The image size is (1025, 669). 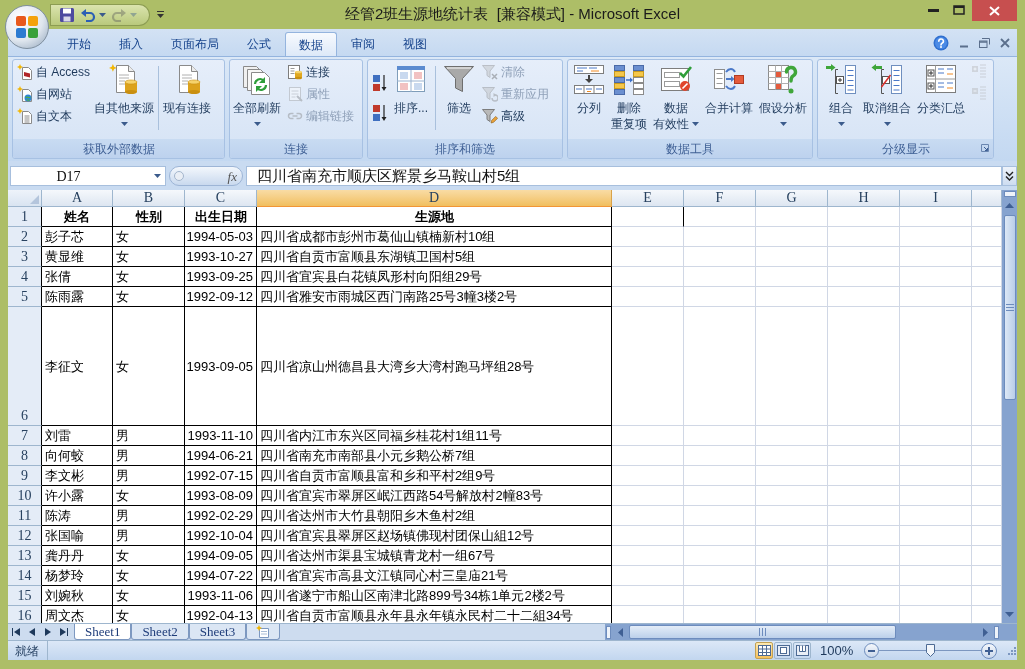 I want to click on funnel-cross-icon, so click(x=490, y=72).